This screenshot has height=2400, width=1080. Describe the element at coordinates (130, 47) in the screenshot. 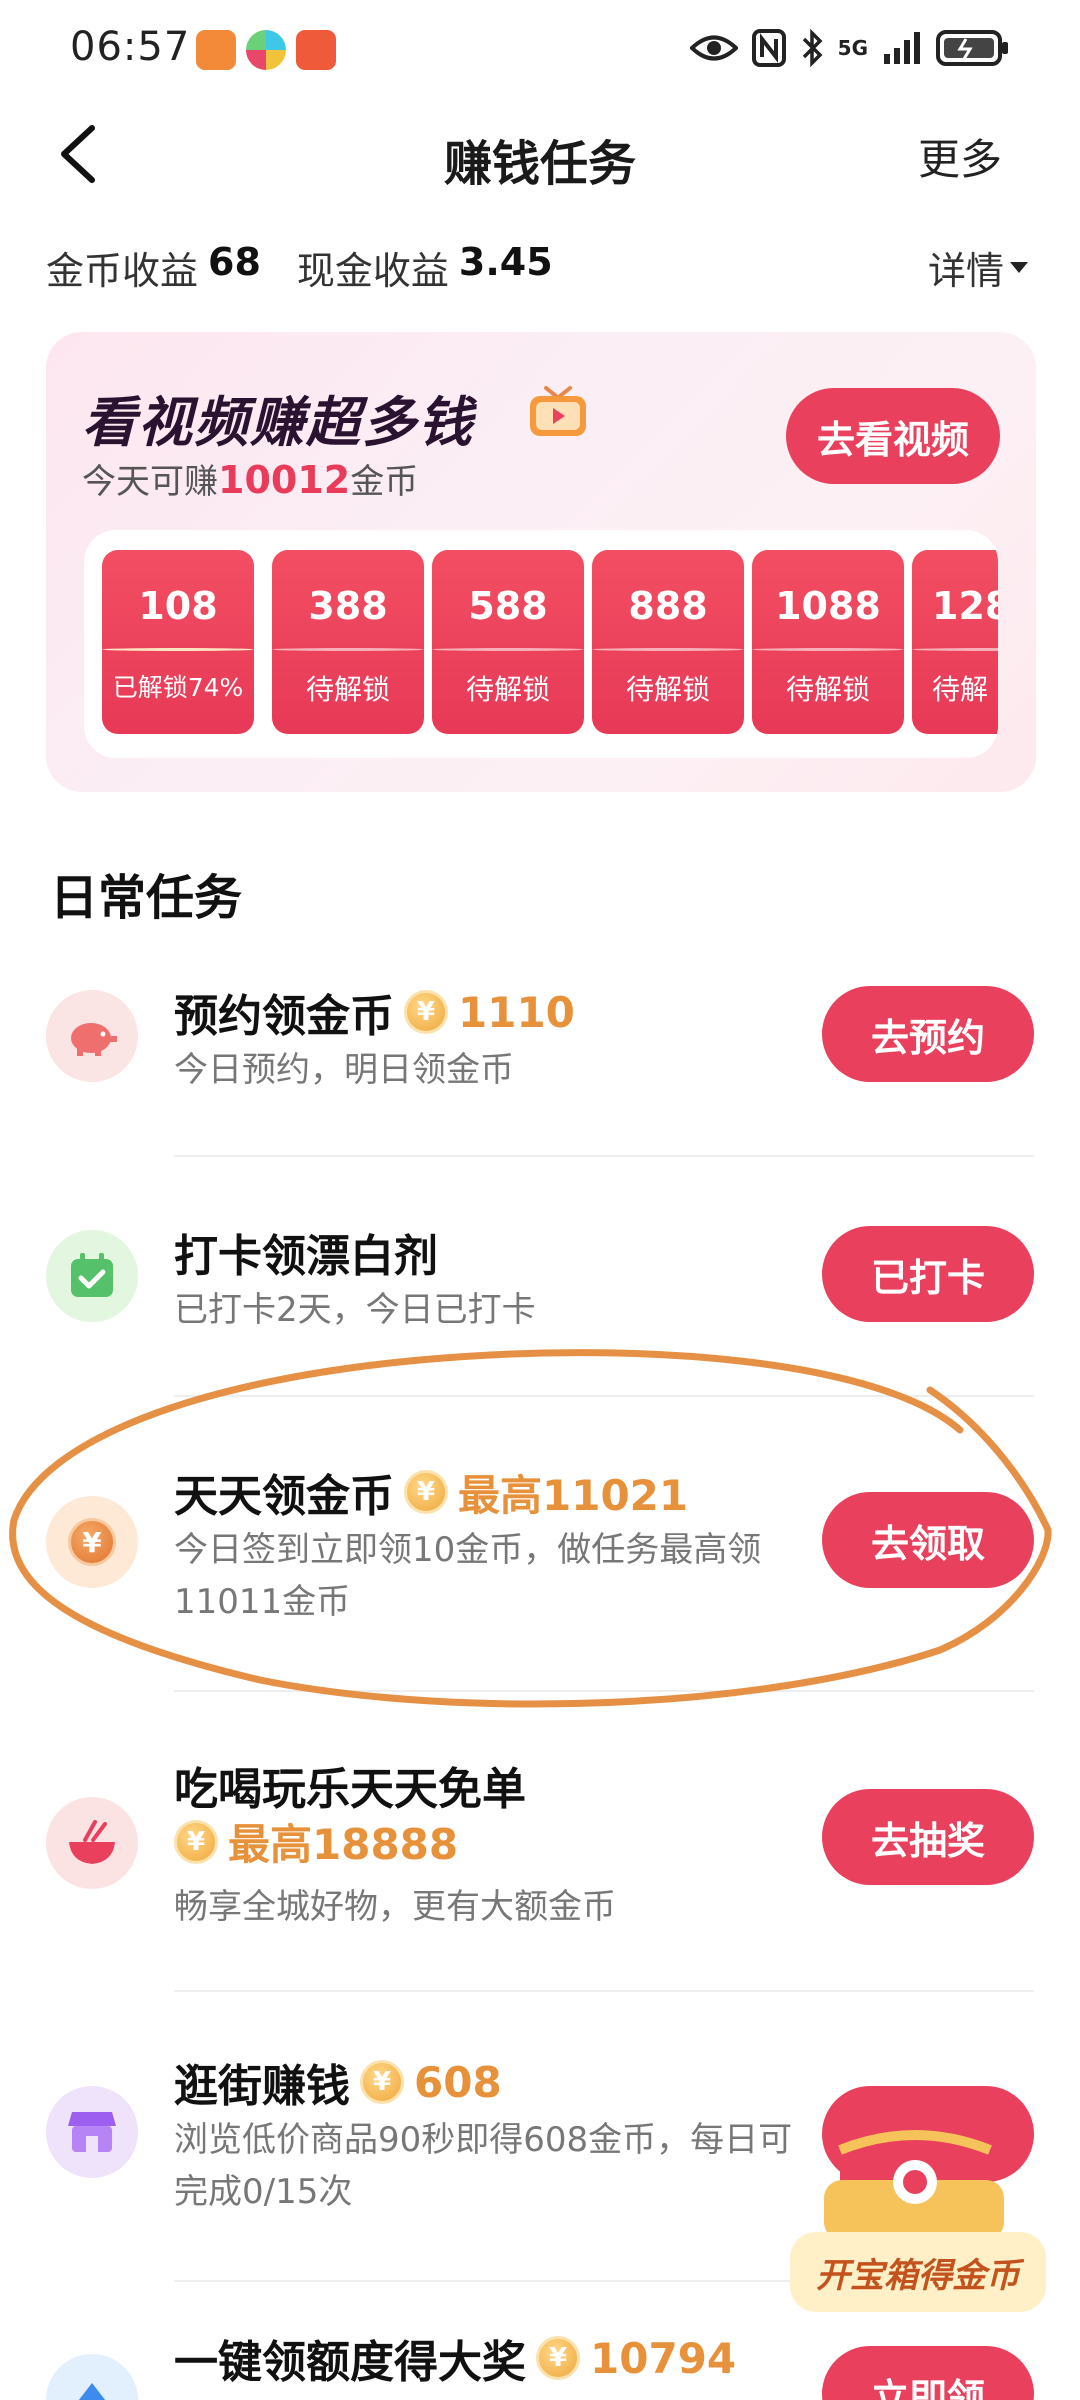

I see `status-time: 06:57` at that location.